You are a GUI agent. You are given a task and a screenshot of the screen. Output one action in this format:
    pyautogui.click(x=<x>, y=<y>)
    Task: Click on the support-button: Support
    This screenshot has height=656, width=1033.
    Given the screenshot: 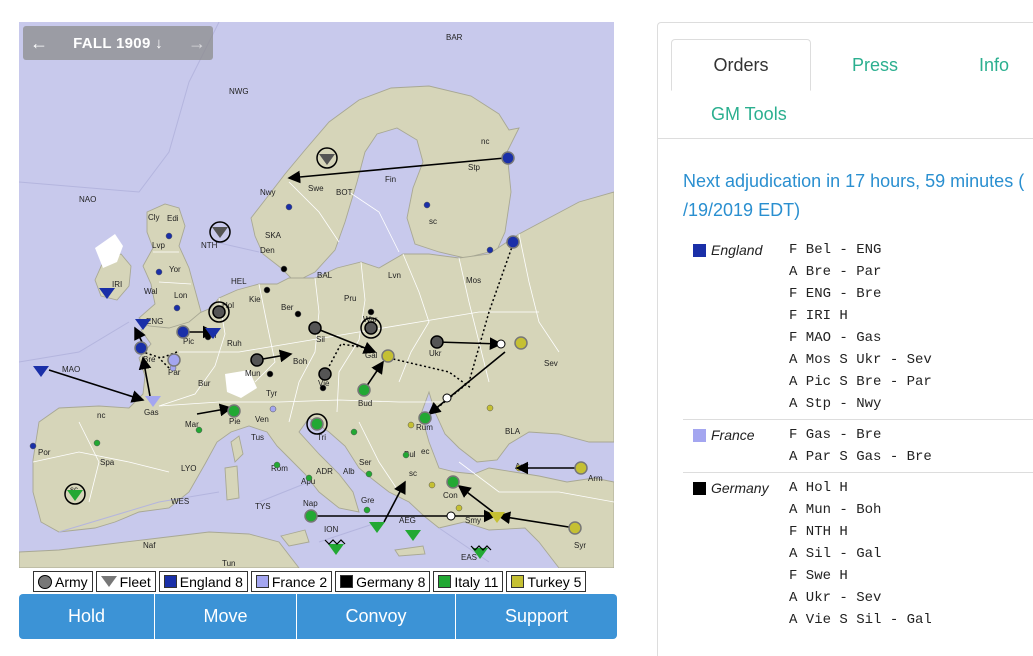 What is the action you would take?
    pyautogui.click(x=536, y=616)
    